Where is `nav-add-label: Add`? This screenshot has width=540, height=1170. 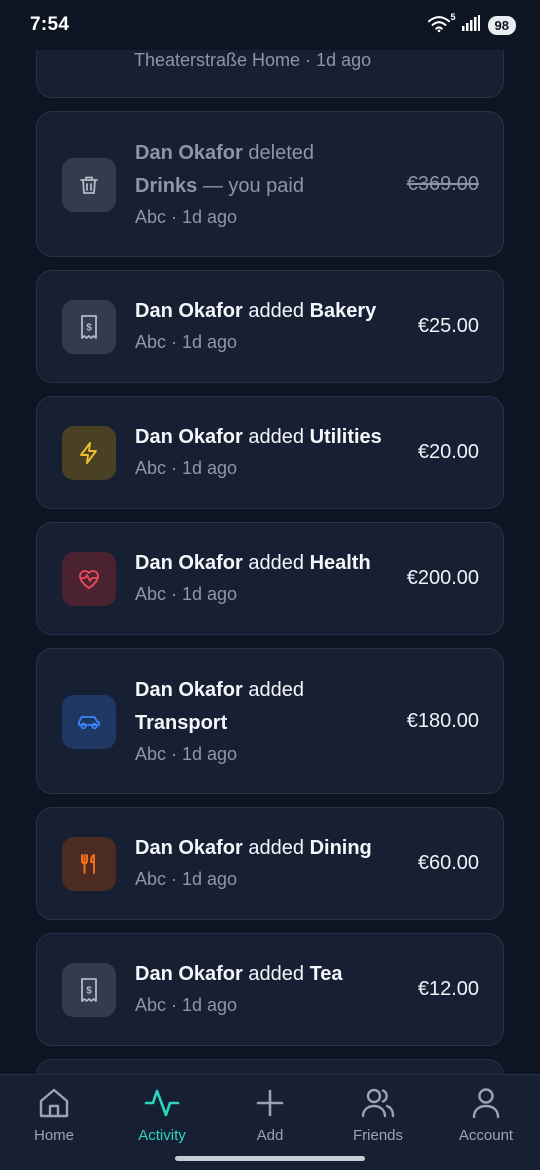 nav-add-label: Add is located at coordinates (270, 1135).